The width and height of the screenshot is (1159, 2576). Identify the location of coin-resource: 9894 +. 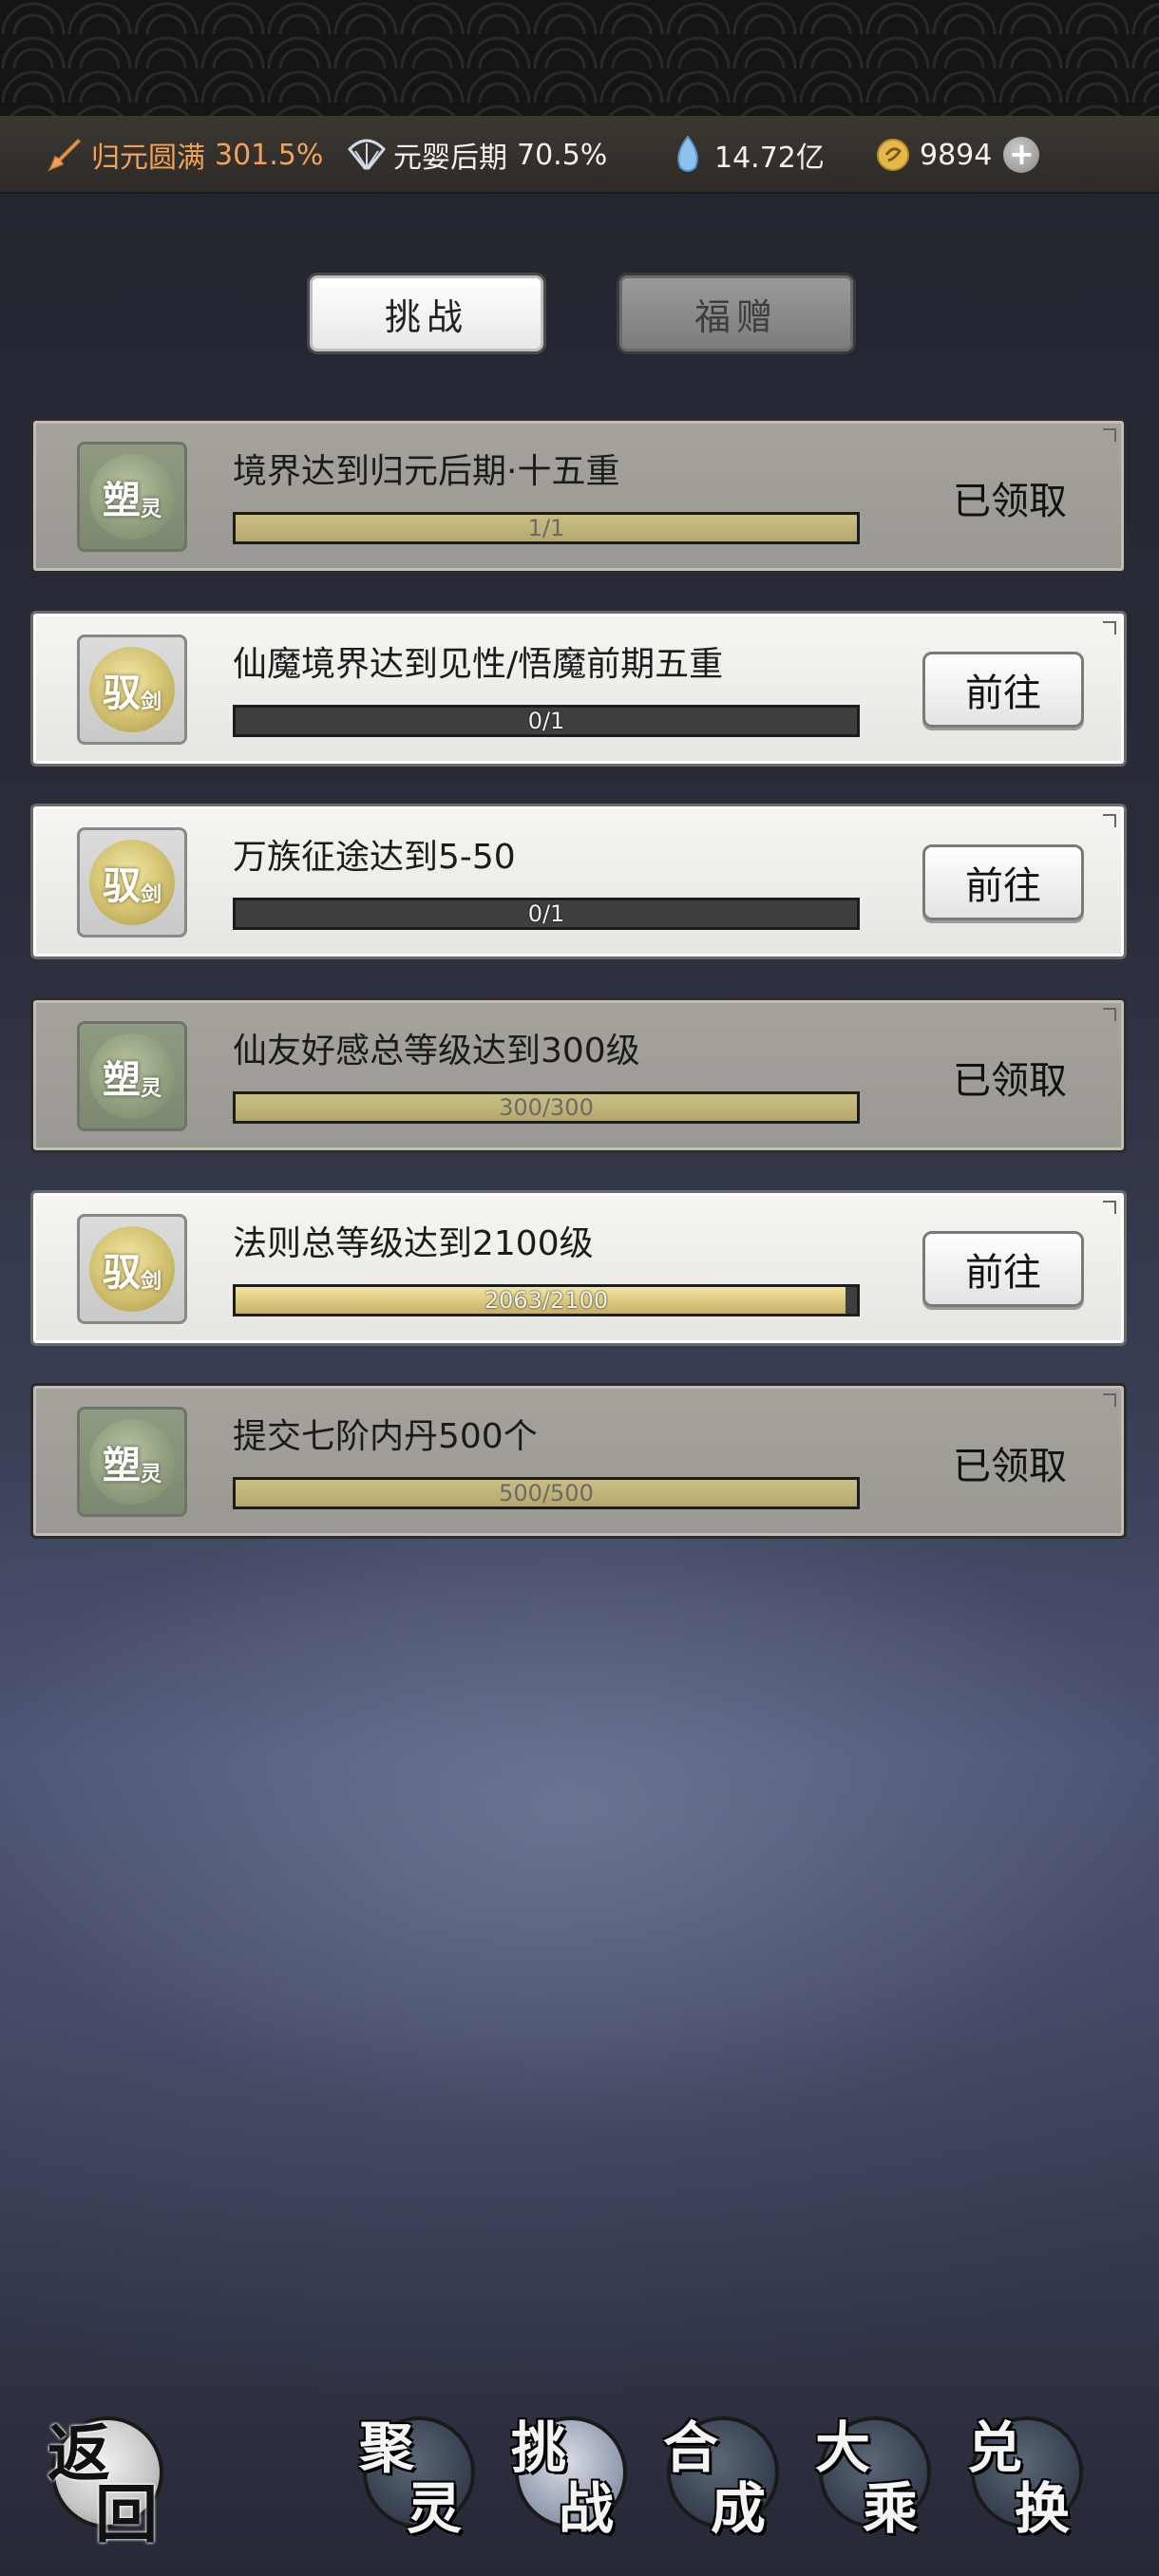
(956, 155).